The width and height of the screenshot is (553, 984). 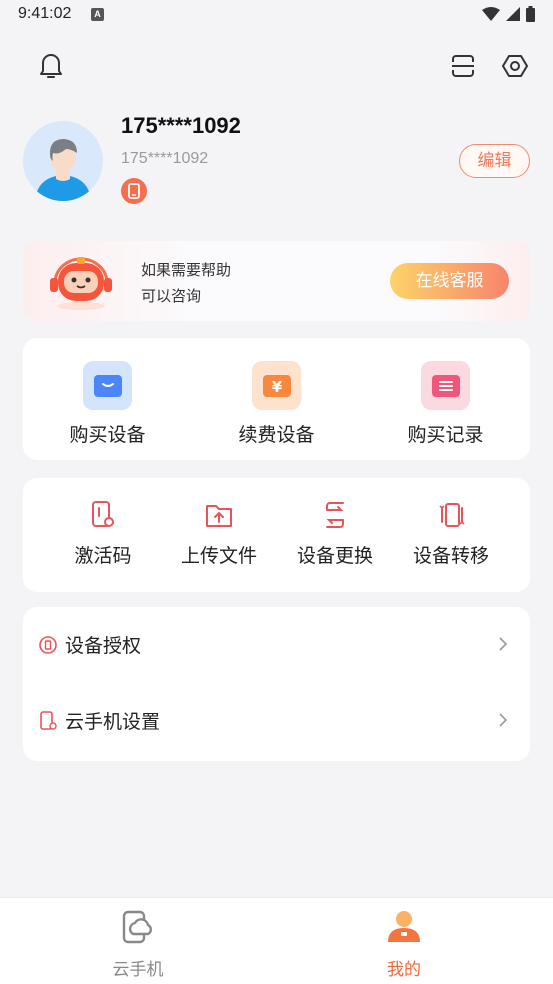 What do you see at coordinates (276, 721) in the screenshot?
I see `menu-item-phone-settings: 云手机设置` at bounding box center [276, 721].